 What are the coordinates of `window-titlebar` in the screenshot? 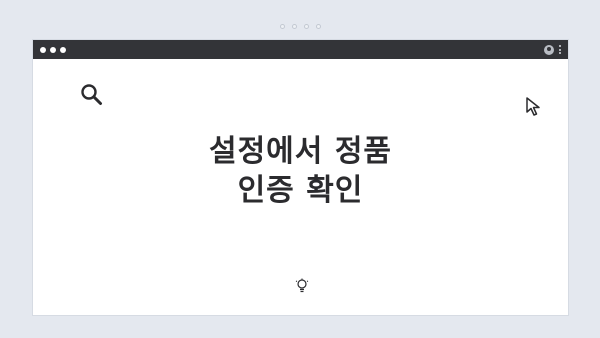 It's located at (300, 49).